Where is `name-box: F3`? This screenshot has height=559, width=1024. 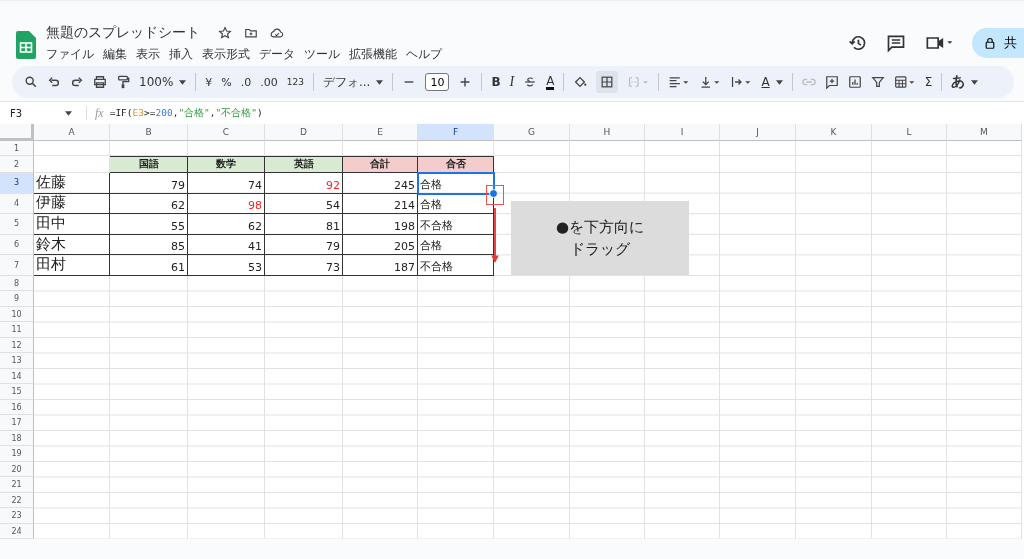
name-box: F3 is located at coordinates (40, 113).